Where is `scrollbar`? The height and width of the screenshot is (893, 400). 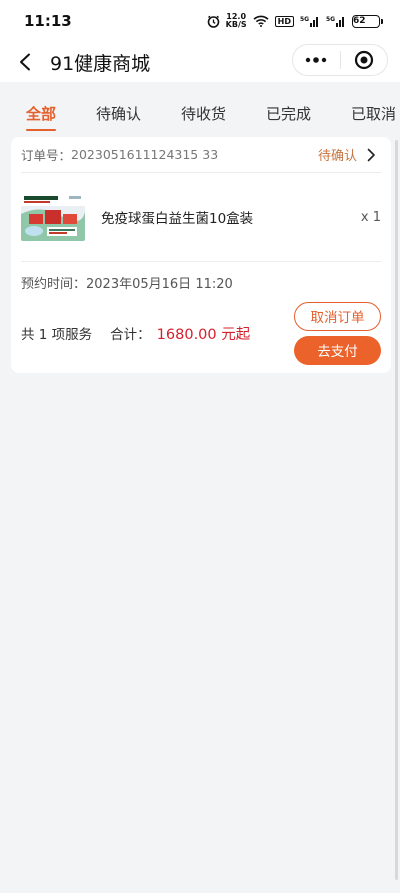
scrollbar is located at coordinates (396, 510).